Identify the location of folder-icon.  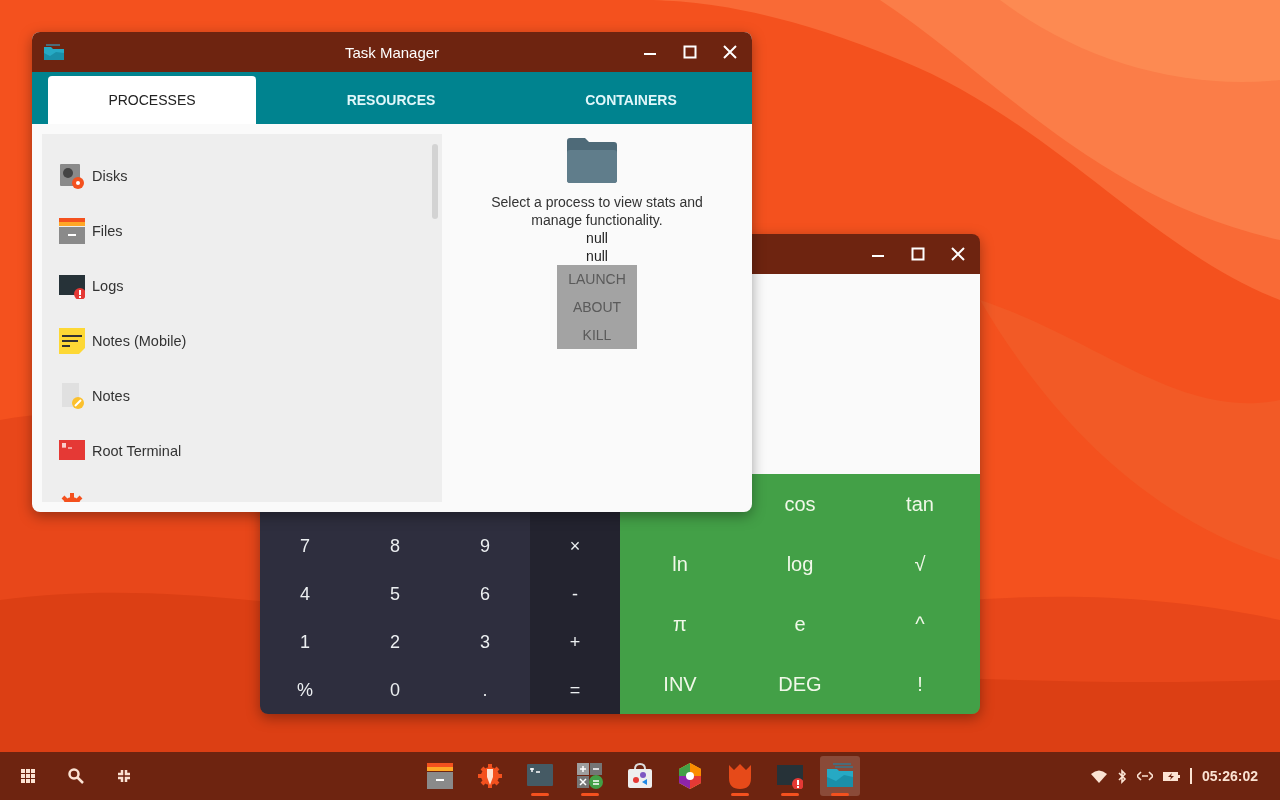
(592, 160).